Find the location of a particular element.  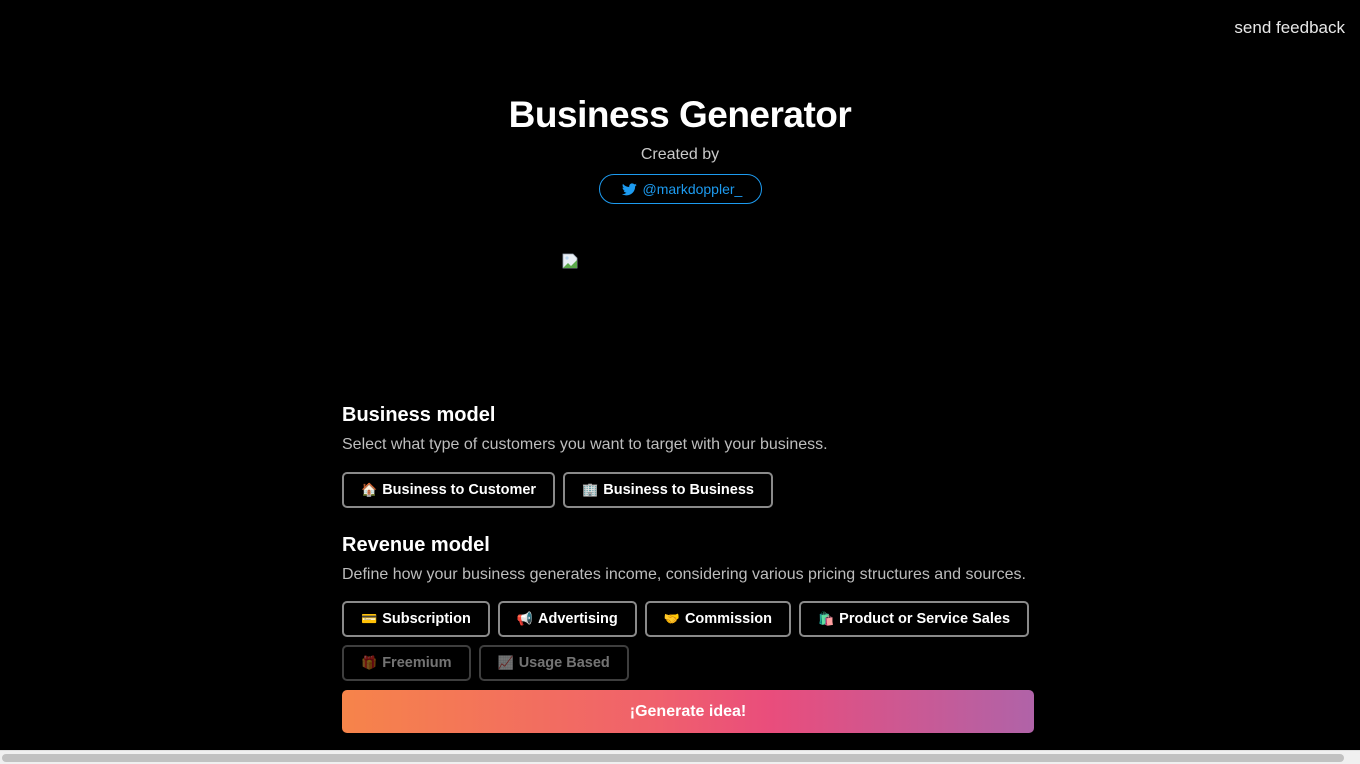

option-label: Freemium is located at coordinates (417, 663).